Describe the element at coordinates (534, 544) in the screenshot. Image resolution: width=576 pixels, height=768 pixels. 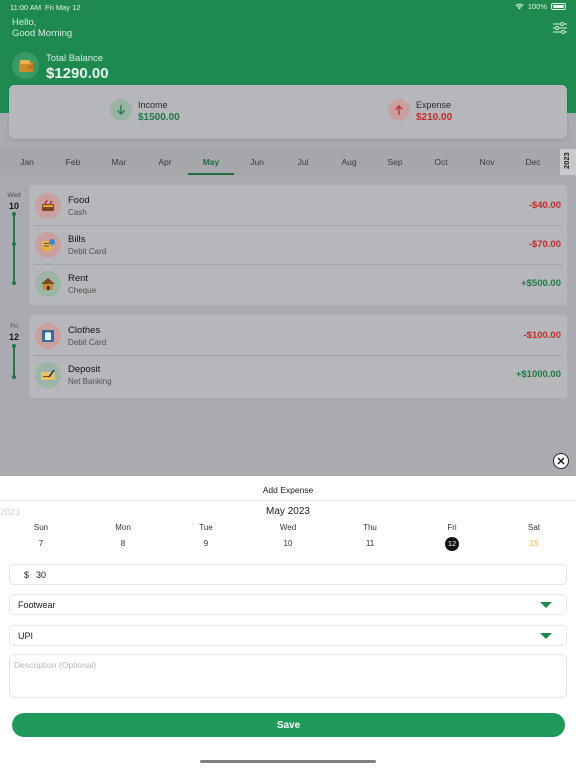
I see `calendar-day: 15` at that location.